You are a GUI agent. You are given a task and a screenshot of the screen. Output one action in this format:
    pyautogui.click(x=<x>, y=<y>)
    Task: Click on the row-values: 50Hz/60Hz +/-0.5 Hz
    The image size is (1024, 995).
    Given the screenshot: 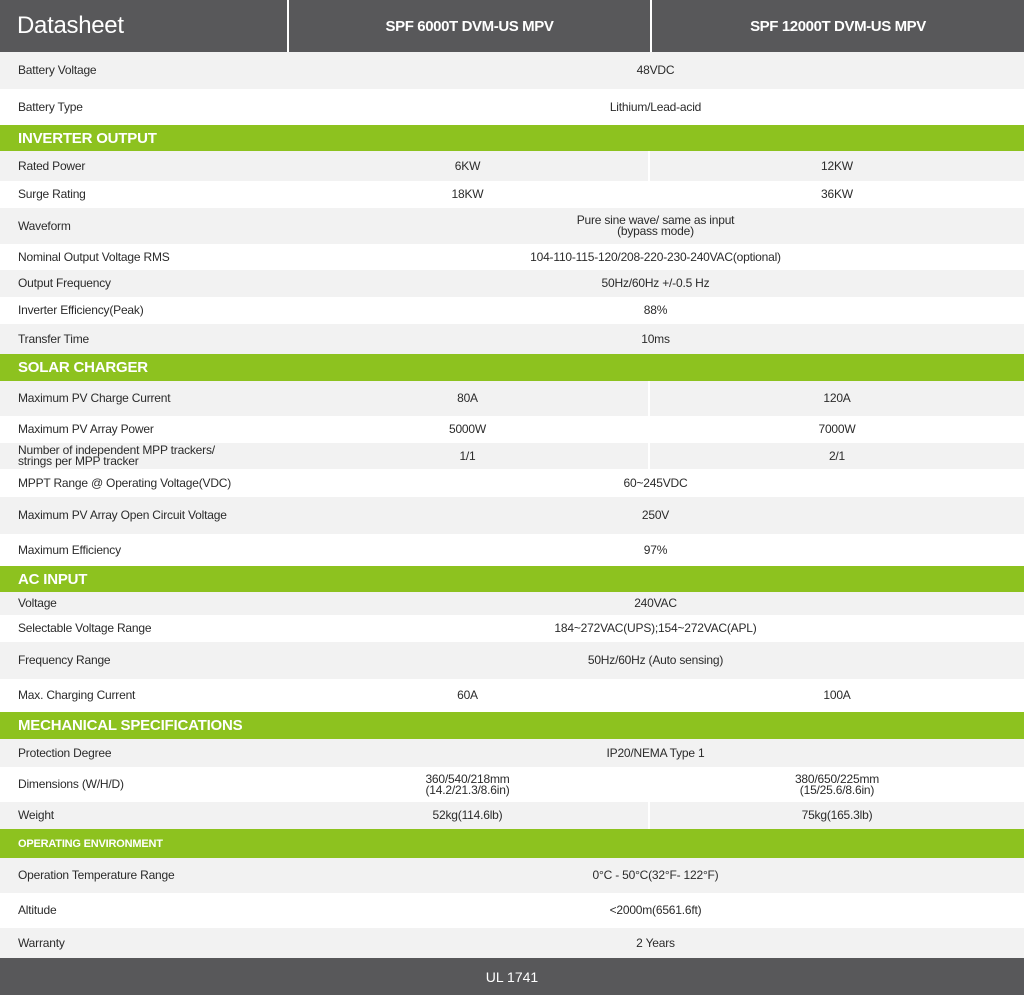 What is the action you would take?
    pyautogui.click(x=655, y=283)
    